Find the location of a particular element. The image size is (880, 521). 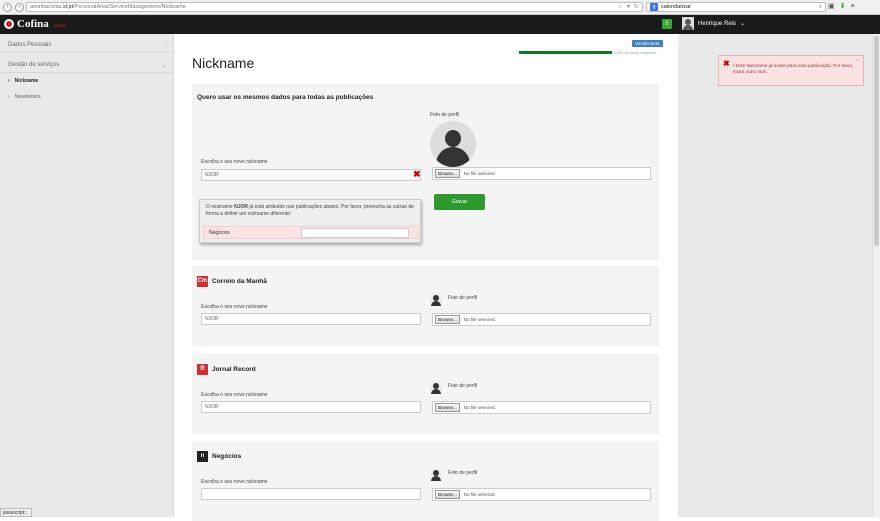

publication-heading: n Negócios is located at coordinates (219, 456).